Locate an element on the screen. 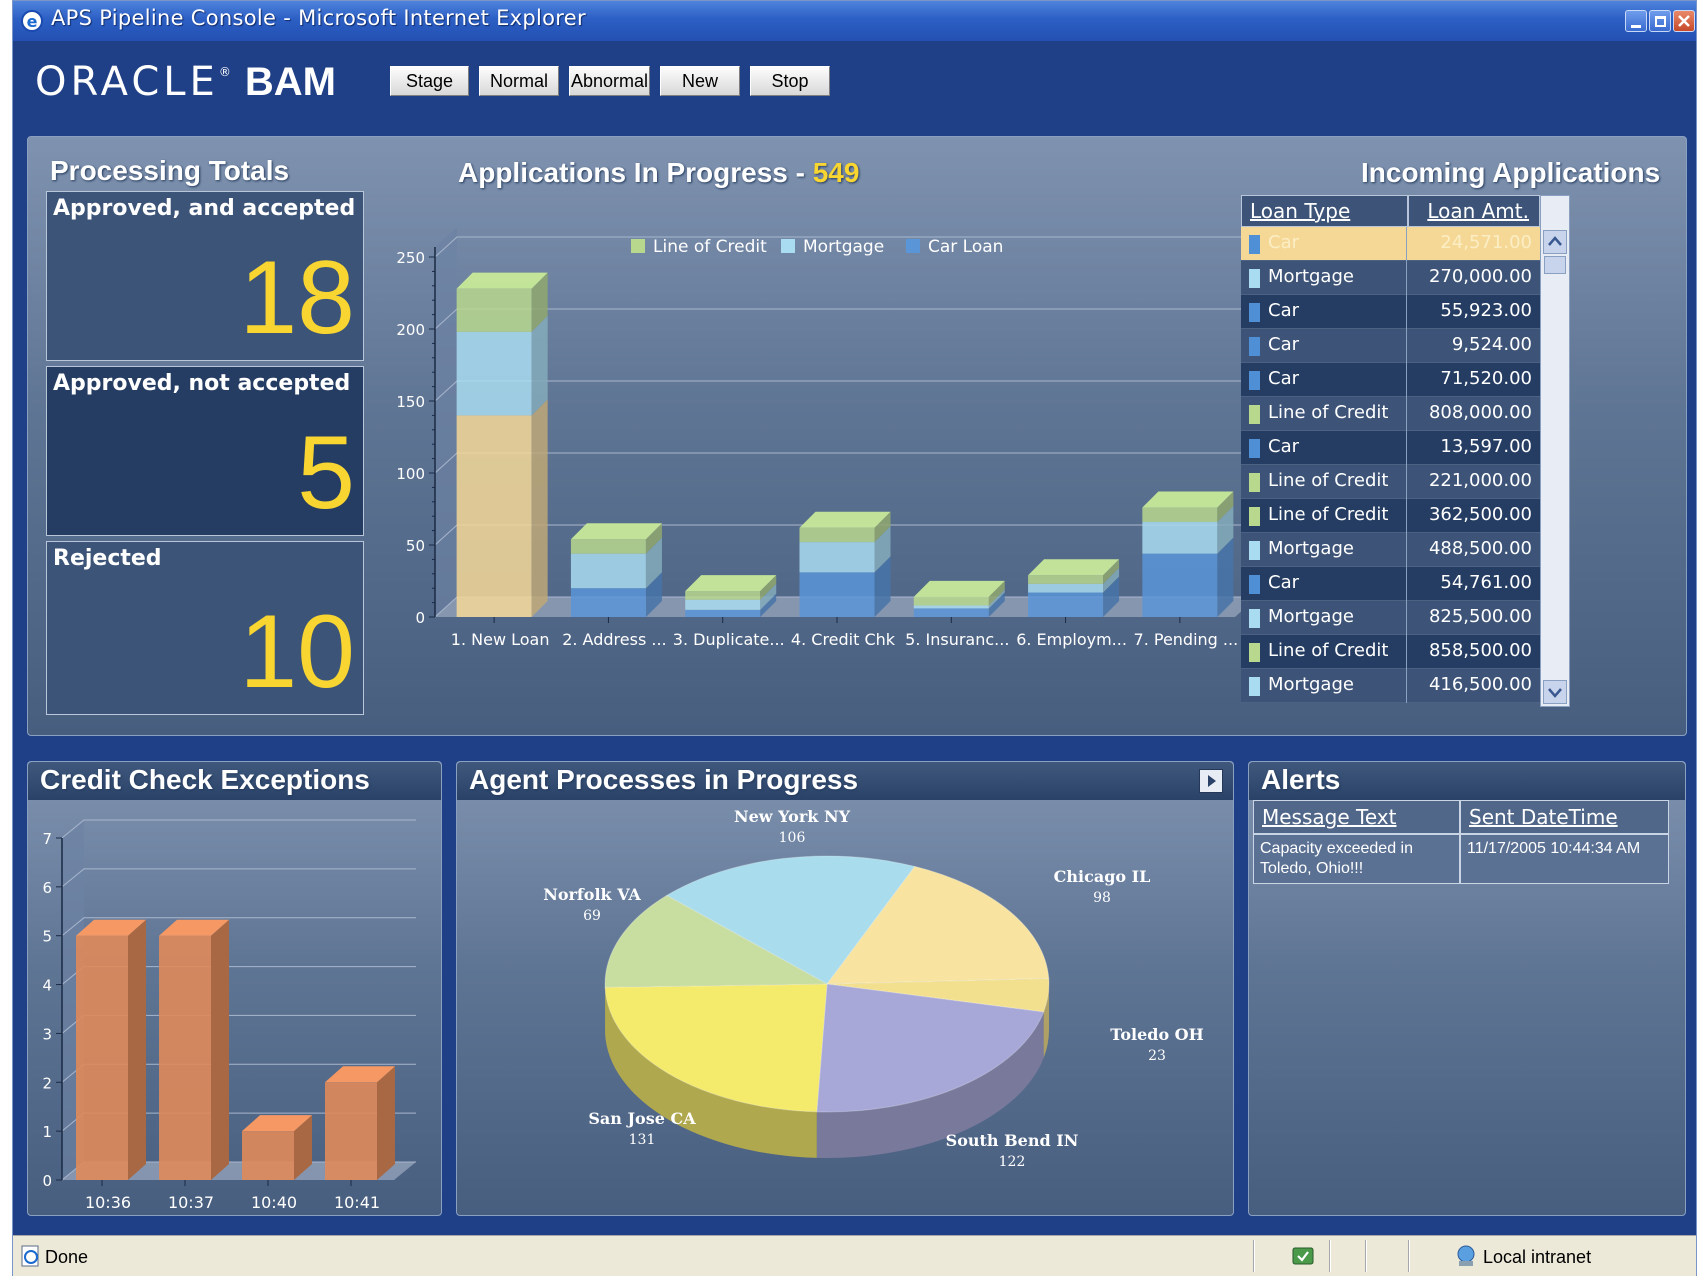 Image resolution: width=1704 pixels, height=1276 pixels. incoming-row: Line of Credit 221,000.00 is located at coordinates (1390, 482).